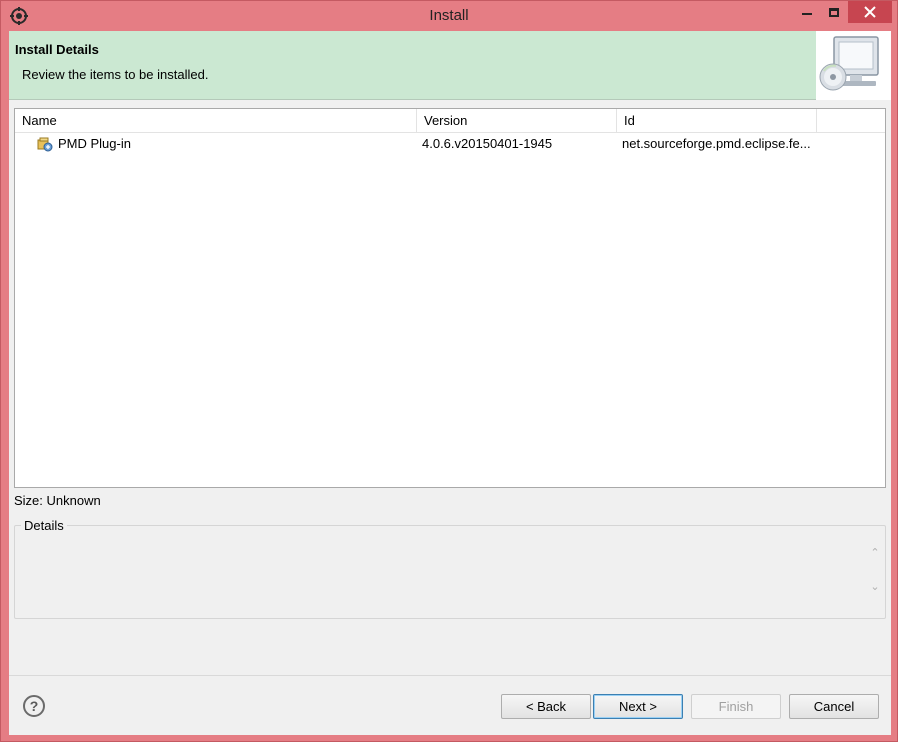 This screenshot has height=742, width=898. I want to click on row-name-cell: PMD Plug-in, so click(227, 144).